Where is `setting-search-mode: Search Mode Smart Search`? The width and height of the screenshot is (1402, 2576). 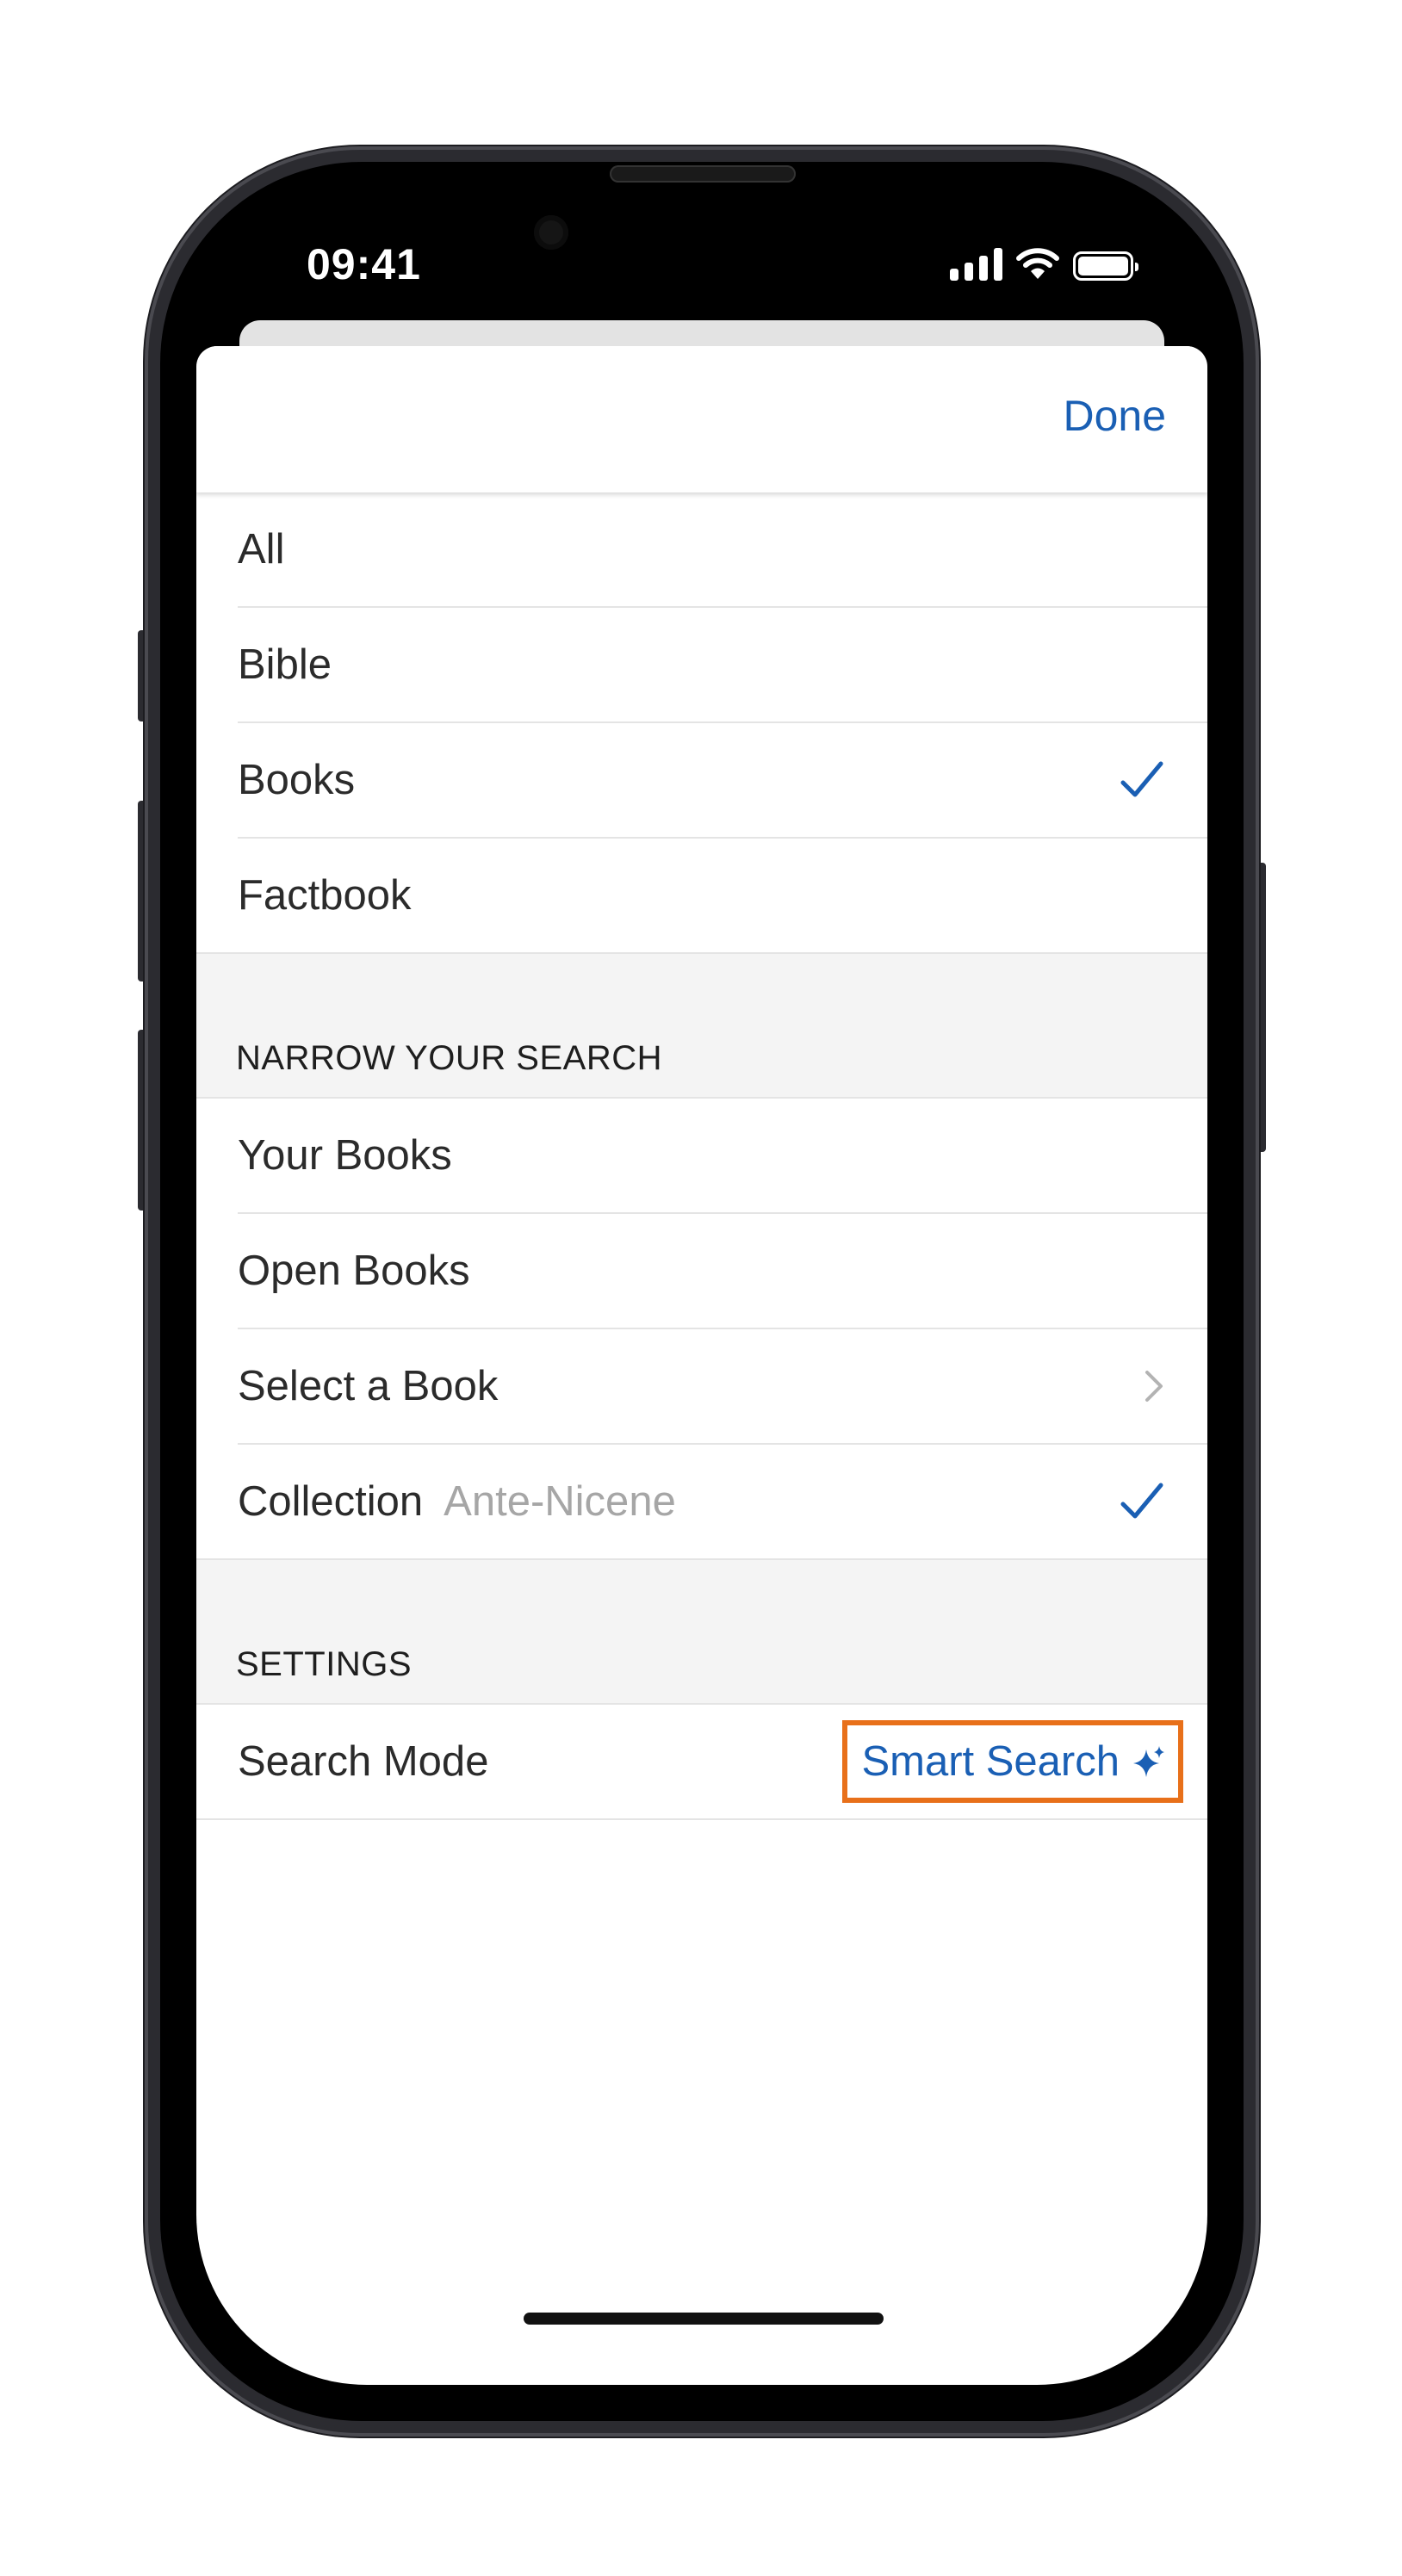 setting-search-mode: Search Mode Smart Search is located at coordinates (701, 1761).